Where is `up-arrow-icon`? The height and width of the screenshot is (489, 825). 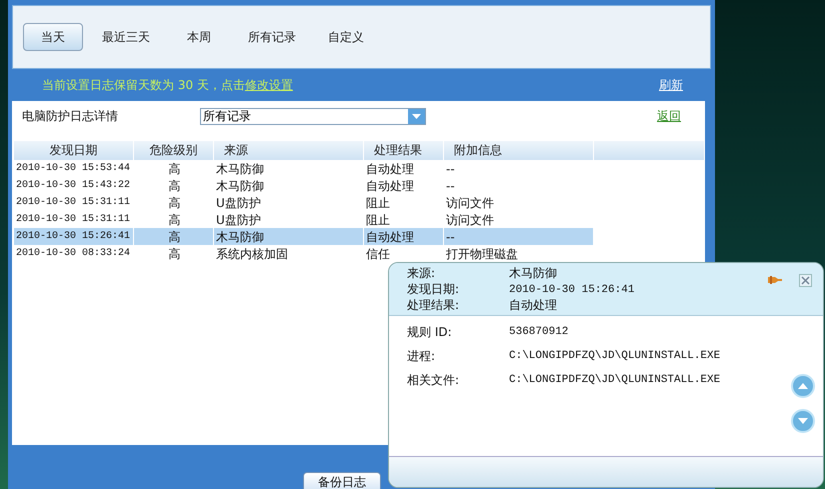
up-arrow-icon is located at coordinates (803, 386).